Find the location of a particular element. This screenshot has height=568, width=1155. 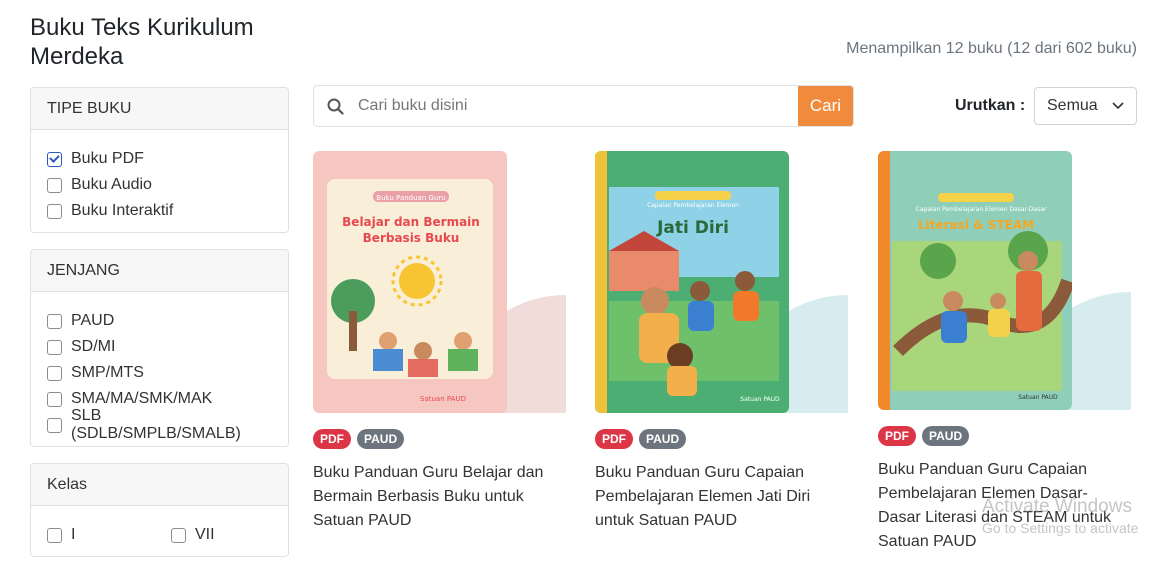

filter-option-buku-interaktif: Buku Interaktif is located at coordinates (159, 211).